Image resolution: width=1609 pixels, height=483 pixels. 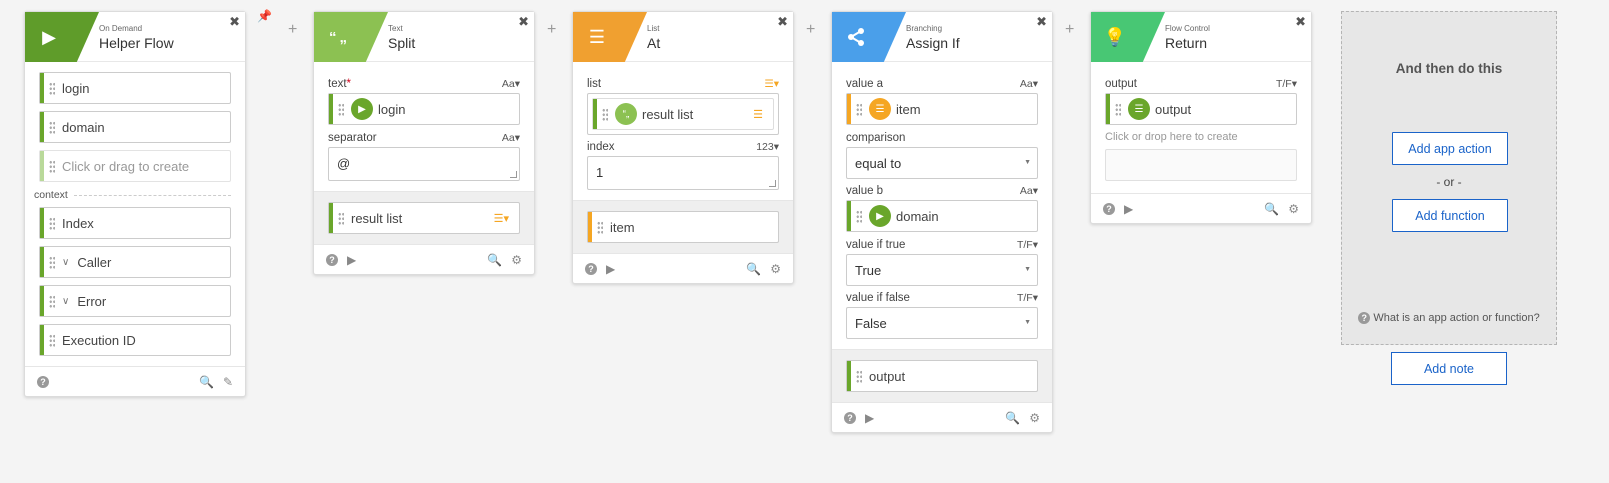 What do you see at coordinates (135, 301) in the screenshot?
I see `context-item-error: ∨ Error` at bounding box center [135, 301].